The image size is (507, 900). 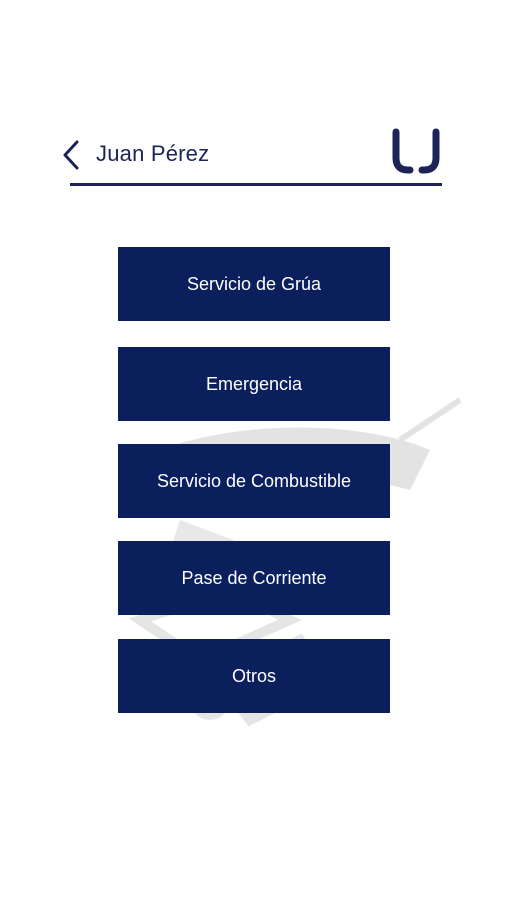 What do you see at coordinates (153, 153) in the screenshot?
I see `user-name: Juan Pérez` at bounding box center [153, 153].